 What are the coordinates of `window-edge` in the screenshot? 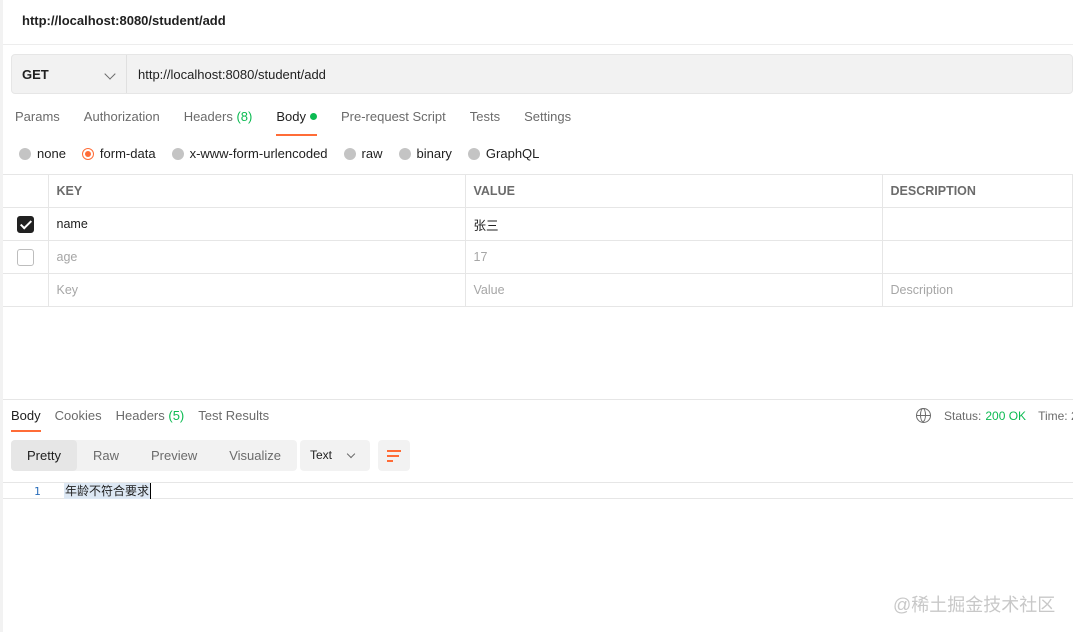 It's located at (1, 316).